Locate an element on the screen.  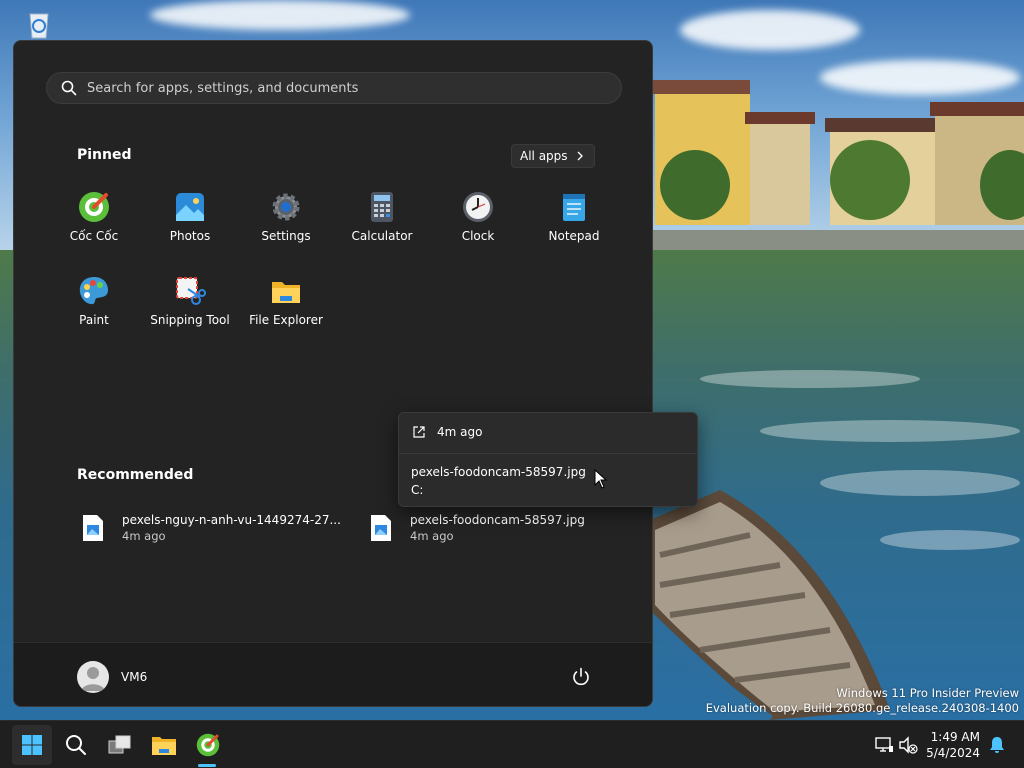
start-search-box is located at coordinates (334, 88).